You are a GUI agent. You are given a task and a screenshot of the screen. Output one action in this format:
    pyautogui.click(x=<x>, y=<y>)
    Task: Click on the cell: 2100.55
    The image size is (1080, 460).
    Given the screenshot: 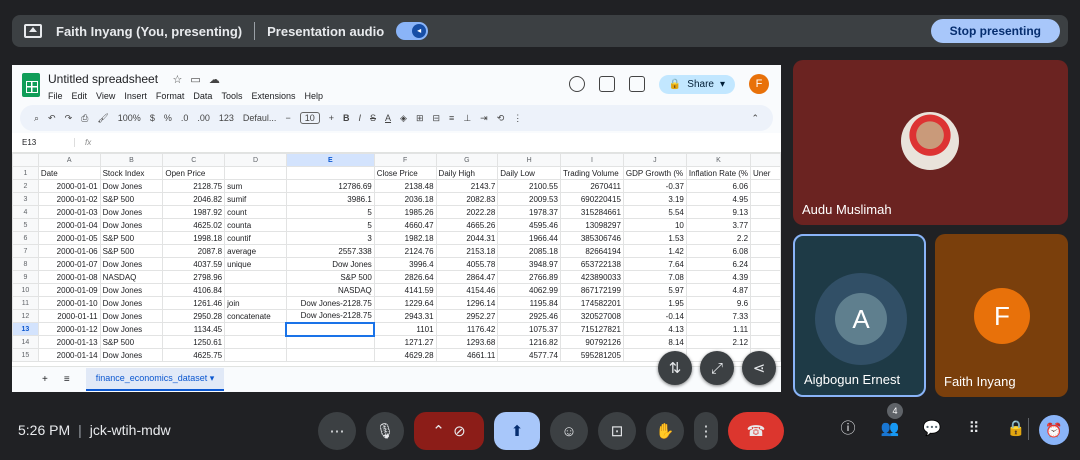 What is the action you would take?
    pyautogui.click(x=529, y=186)
    